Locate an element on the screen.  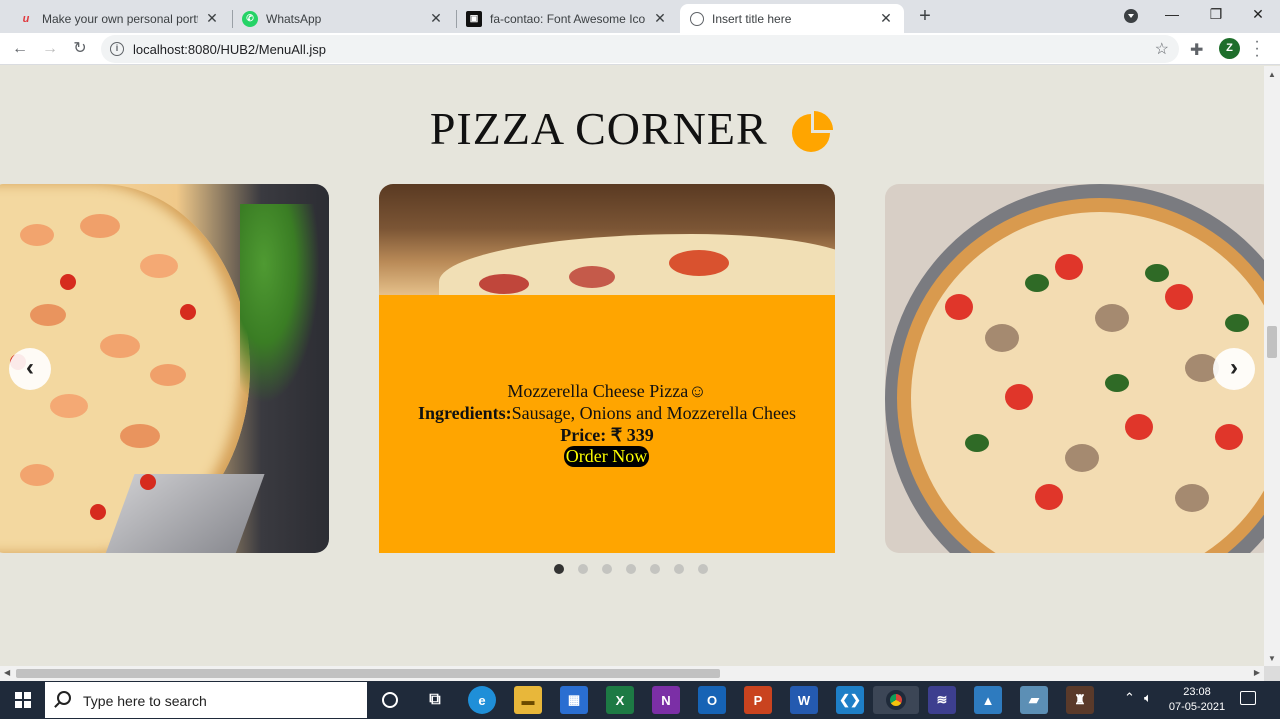
pizza-name: Mozzerella Cheese Pizza☺ is located at coordinates (607, 391).